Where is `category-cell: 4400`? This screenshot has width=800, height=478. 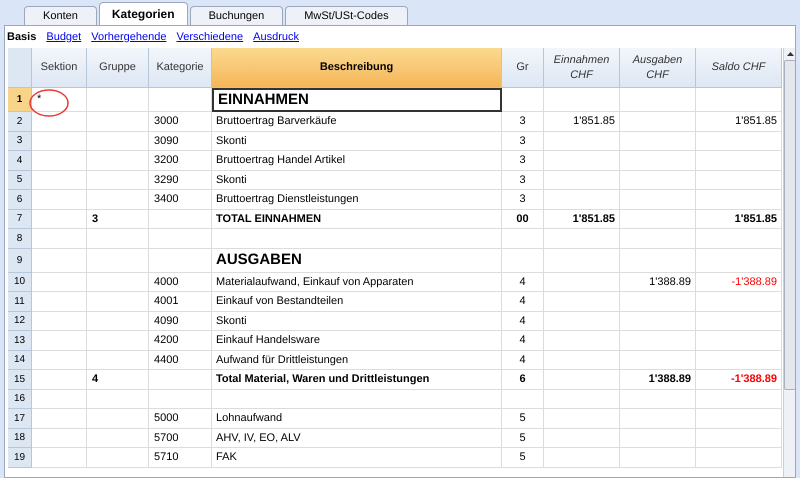
category-cell: 4400 is located at coordinates (180, 360).